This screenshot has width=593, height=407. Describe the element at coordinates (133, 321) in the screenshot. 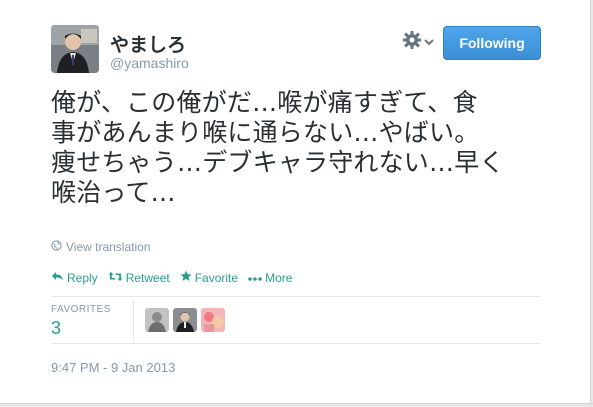

I see `stats-separator` at that location.